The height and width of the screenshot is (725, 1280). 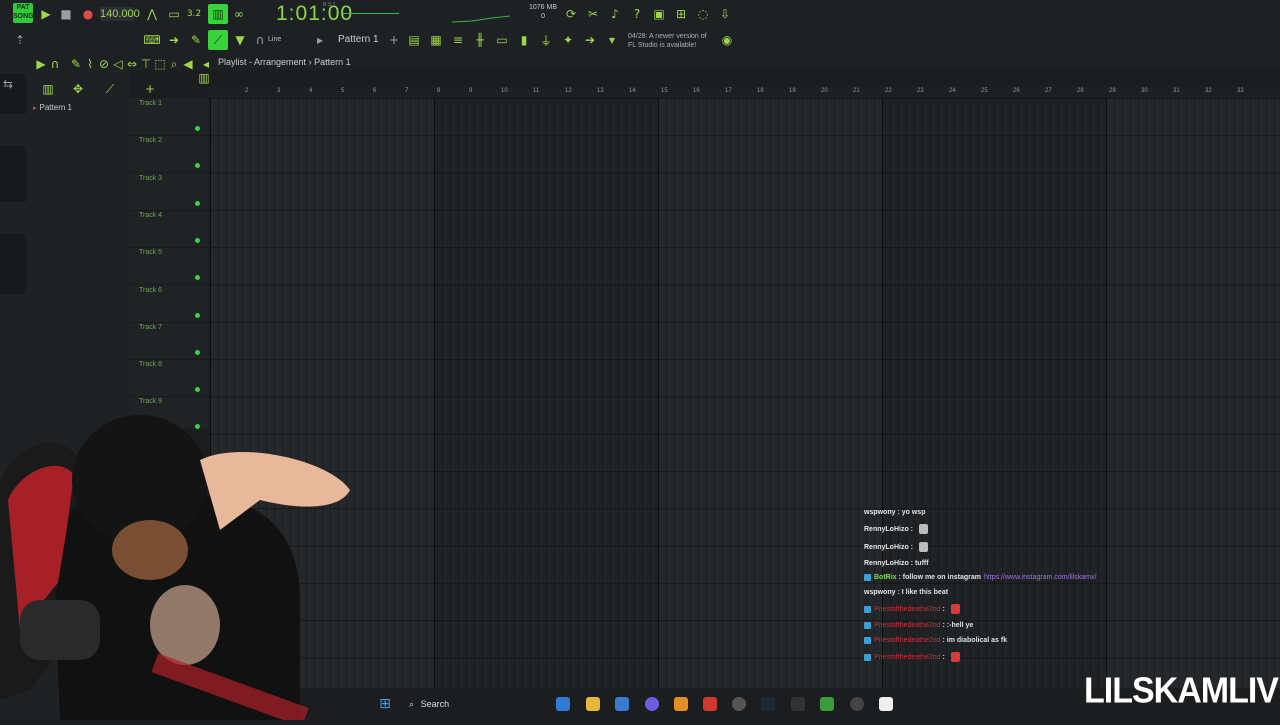 I want to click on cut-icon: ✂, so click(x=593, y=14).